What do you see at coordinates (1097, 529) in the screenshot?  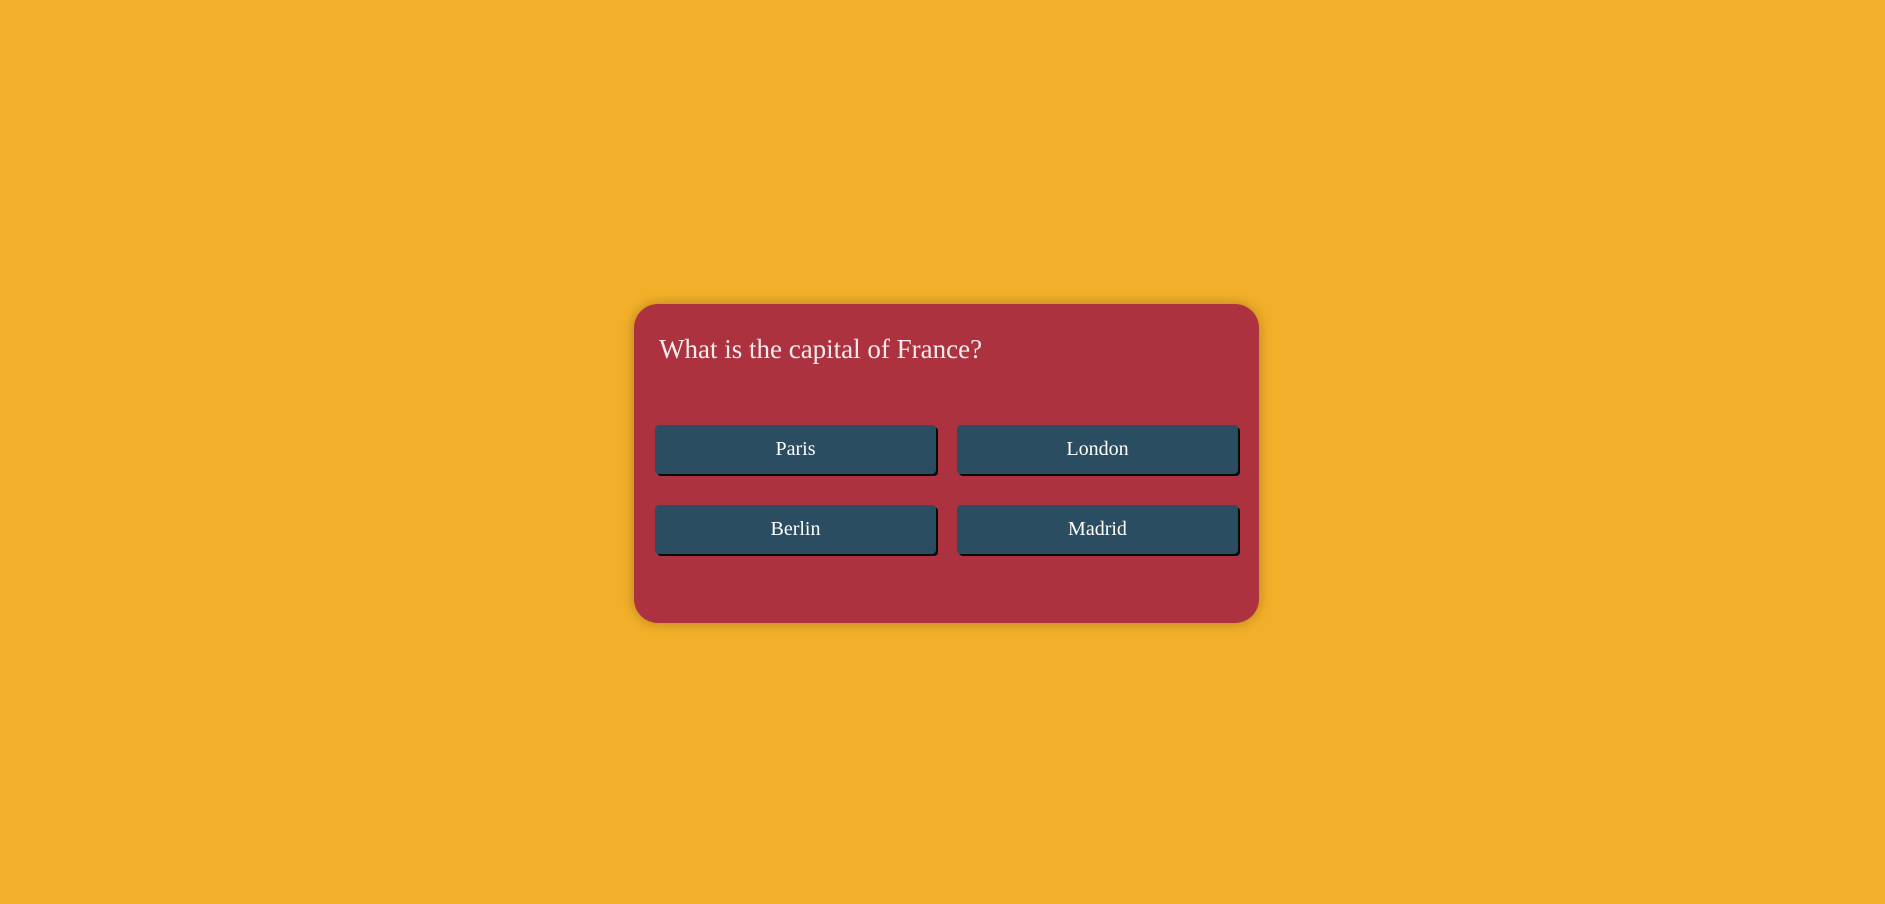 I see `answer-button-madrid: Madrid` at bounding box center [1097, 529].